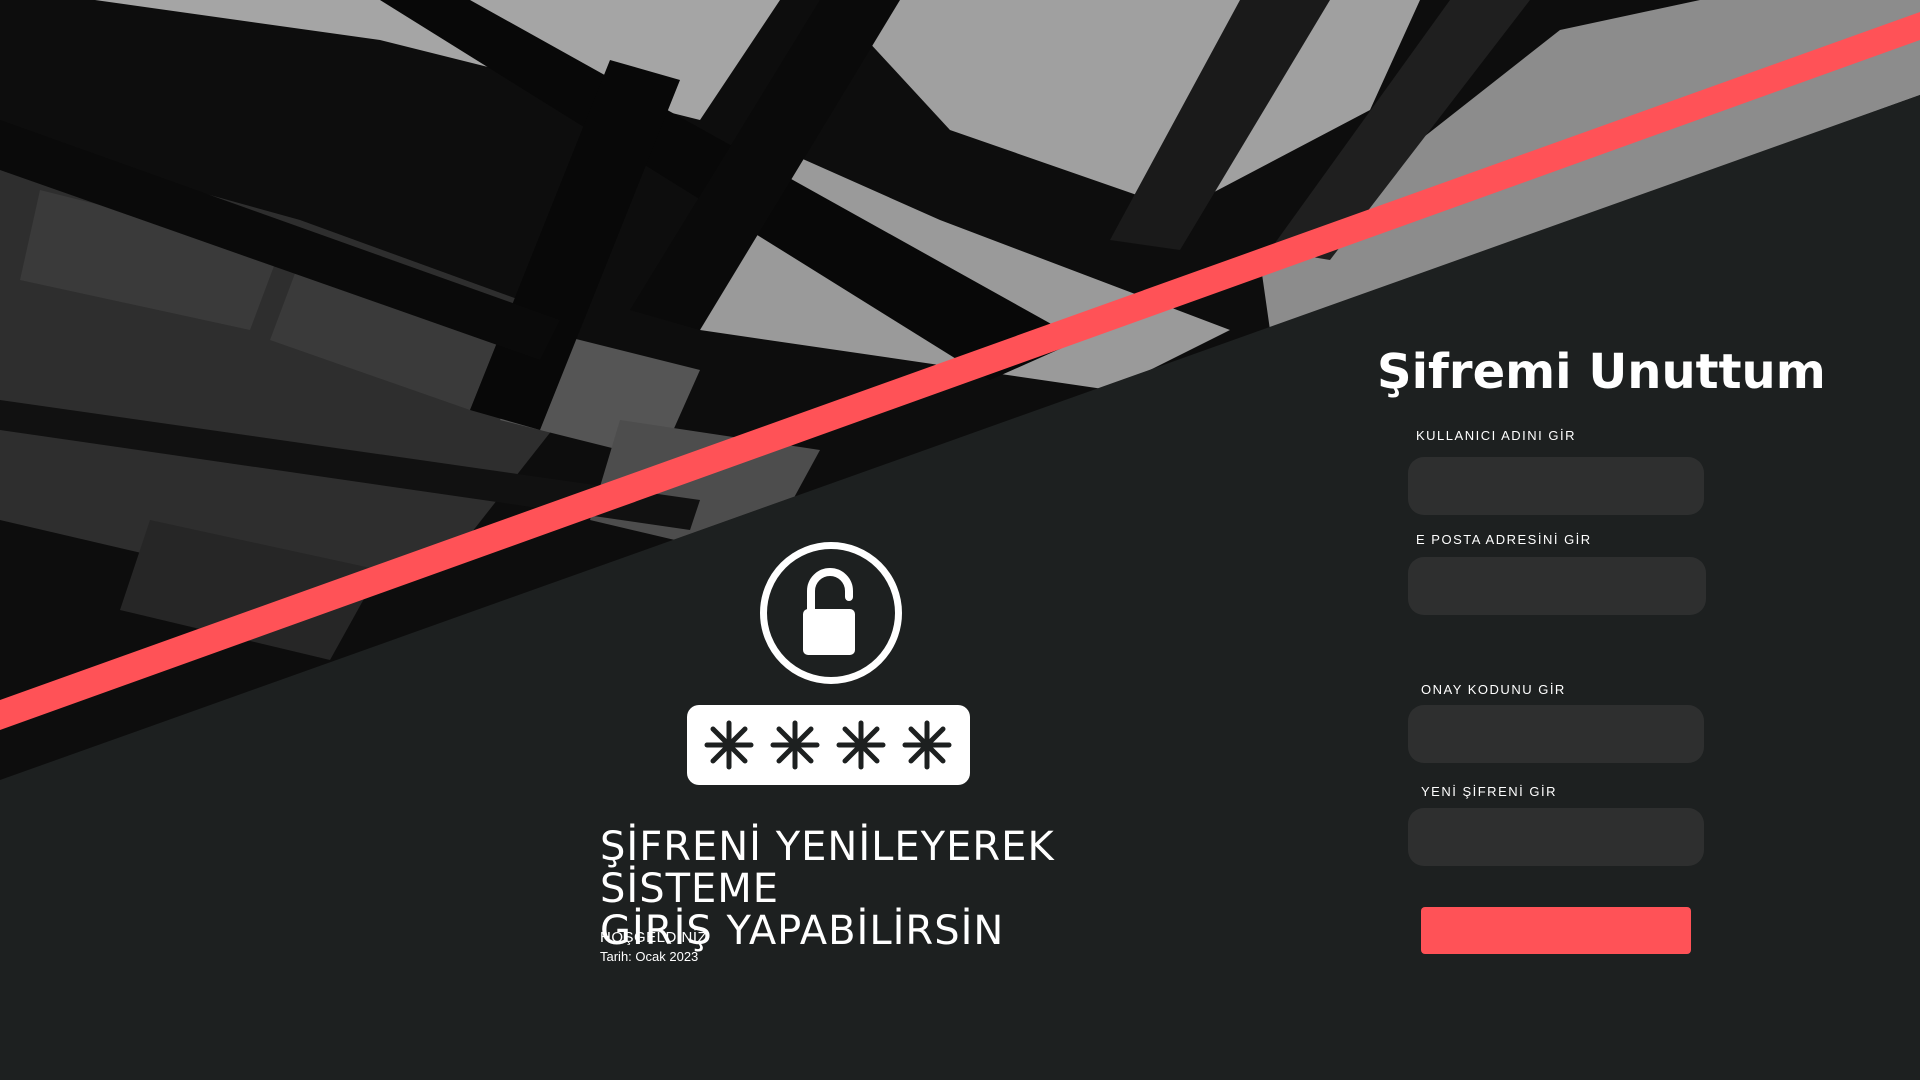 The image size is (1920, 1080). Describe the element at coordinates (1493, 689) in the screenshot. I see `verification-code-label: ONAY KODUNU GİR` at that location.